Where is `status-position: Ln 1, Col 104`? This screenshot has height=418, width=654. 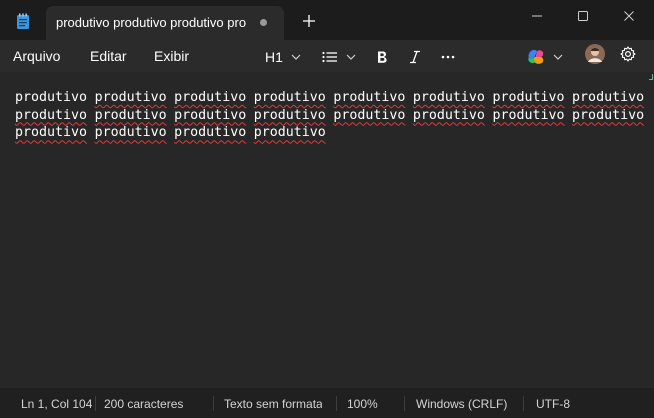 status-position: Ln 1, Col 104 is located at coordinates (57, 404).